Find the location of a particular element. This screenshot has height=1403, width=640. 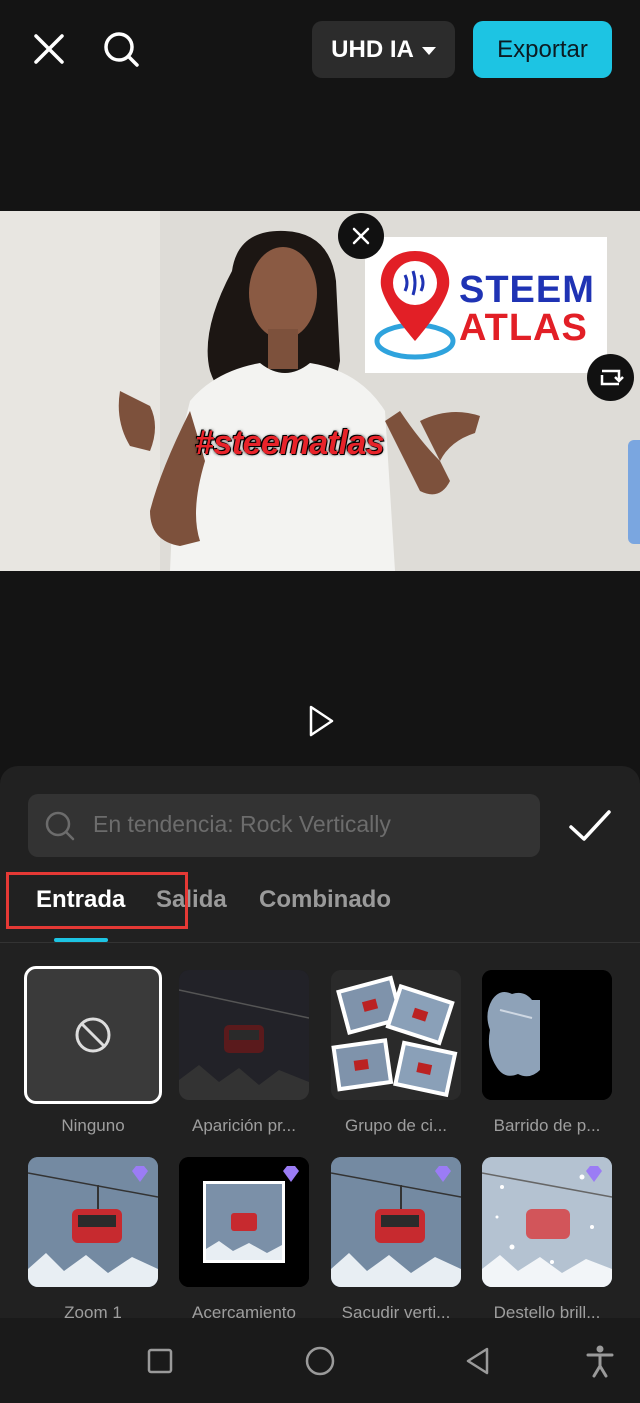

overlay-rotate-button is located at coordinates (610, 377).